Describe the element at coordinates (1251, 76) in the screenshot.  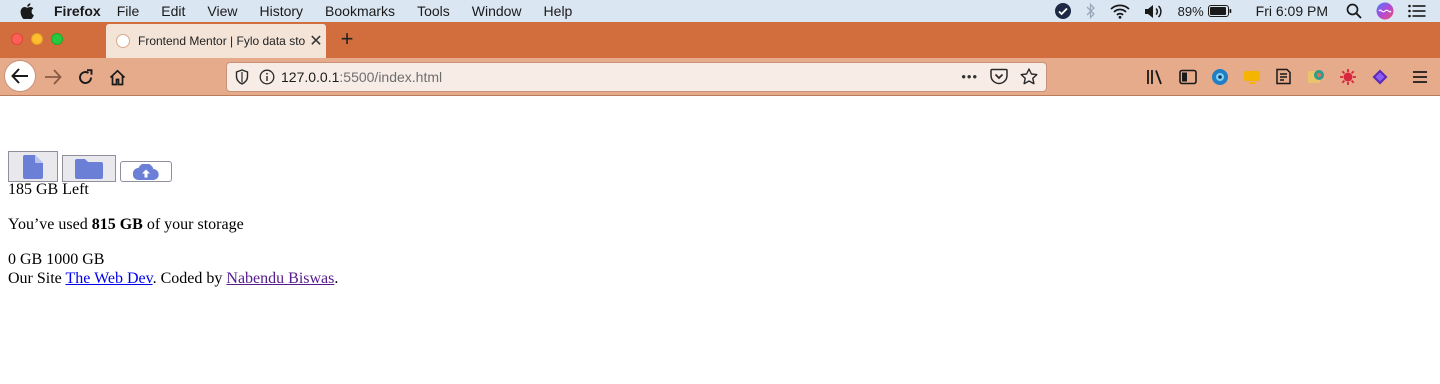
I see `extension-yellow-screen-icon` at that location.